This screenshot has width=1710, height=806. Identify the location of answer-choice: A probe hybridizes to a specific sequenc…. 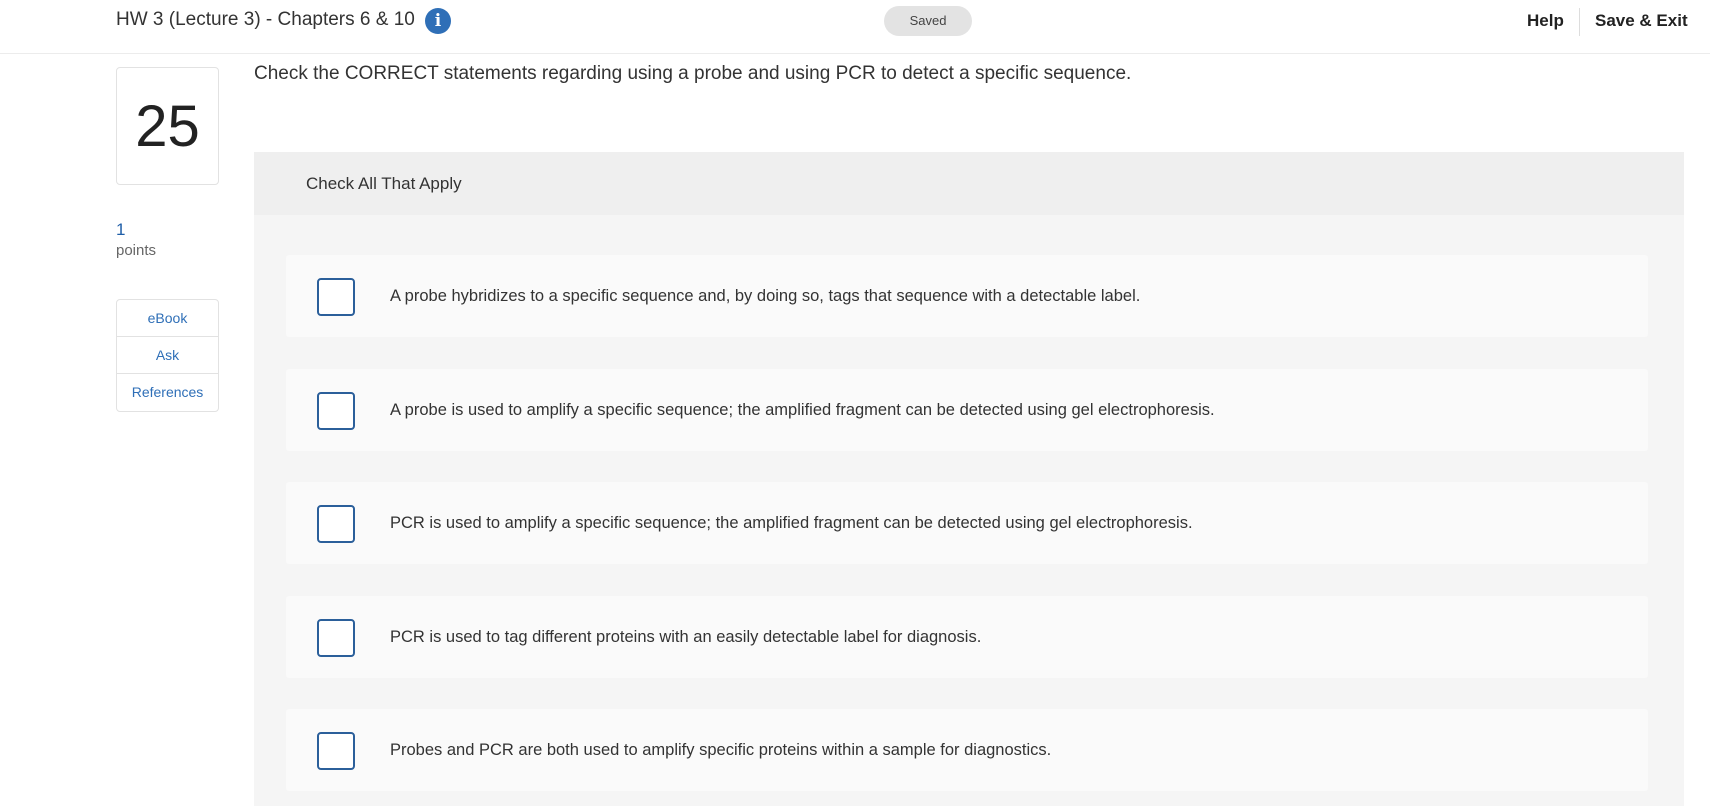
(967, 296).